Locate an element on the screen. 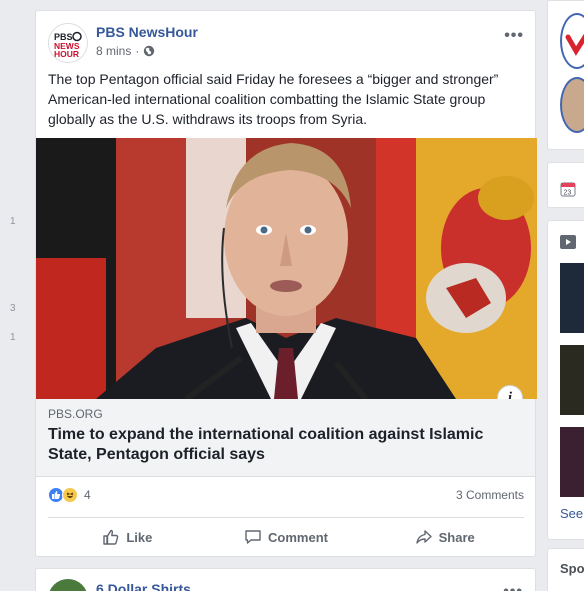 This screenshot has height=591, width=584. post-actions: Like Comment Share is located at coordinates (286, 537).